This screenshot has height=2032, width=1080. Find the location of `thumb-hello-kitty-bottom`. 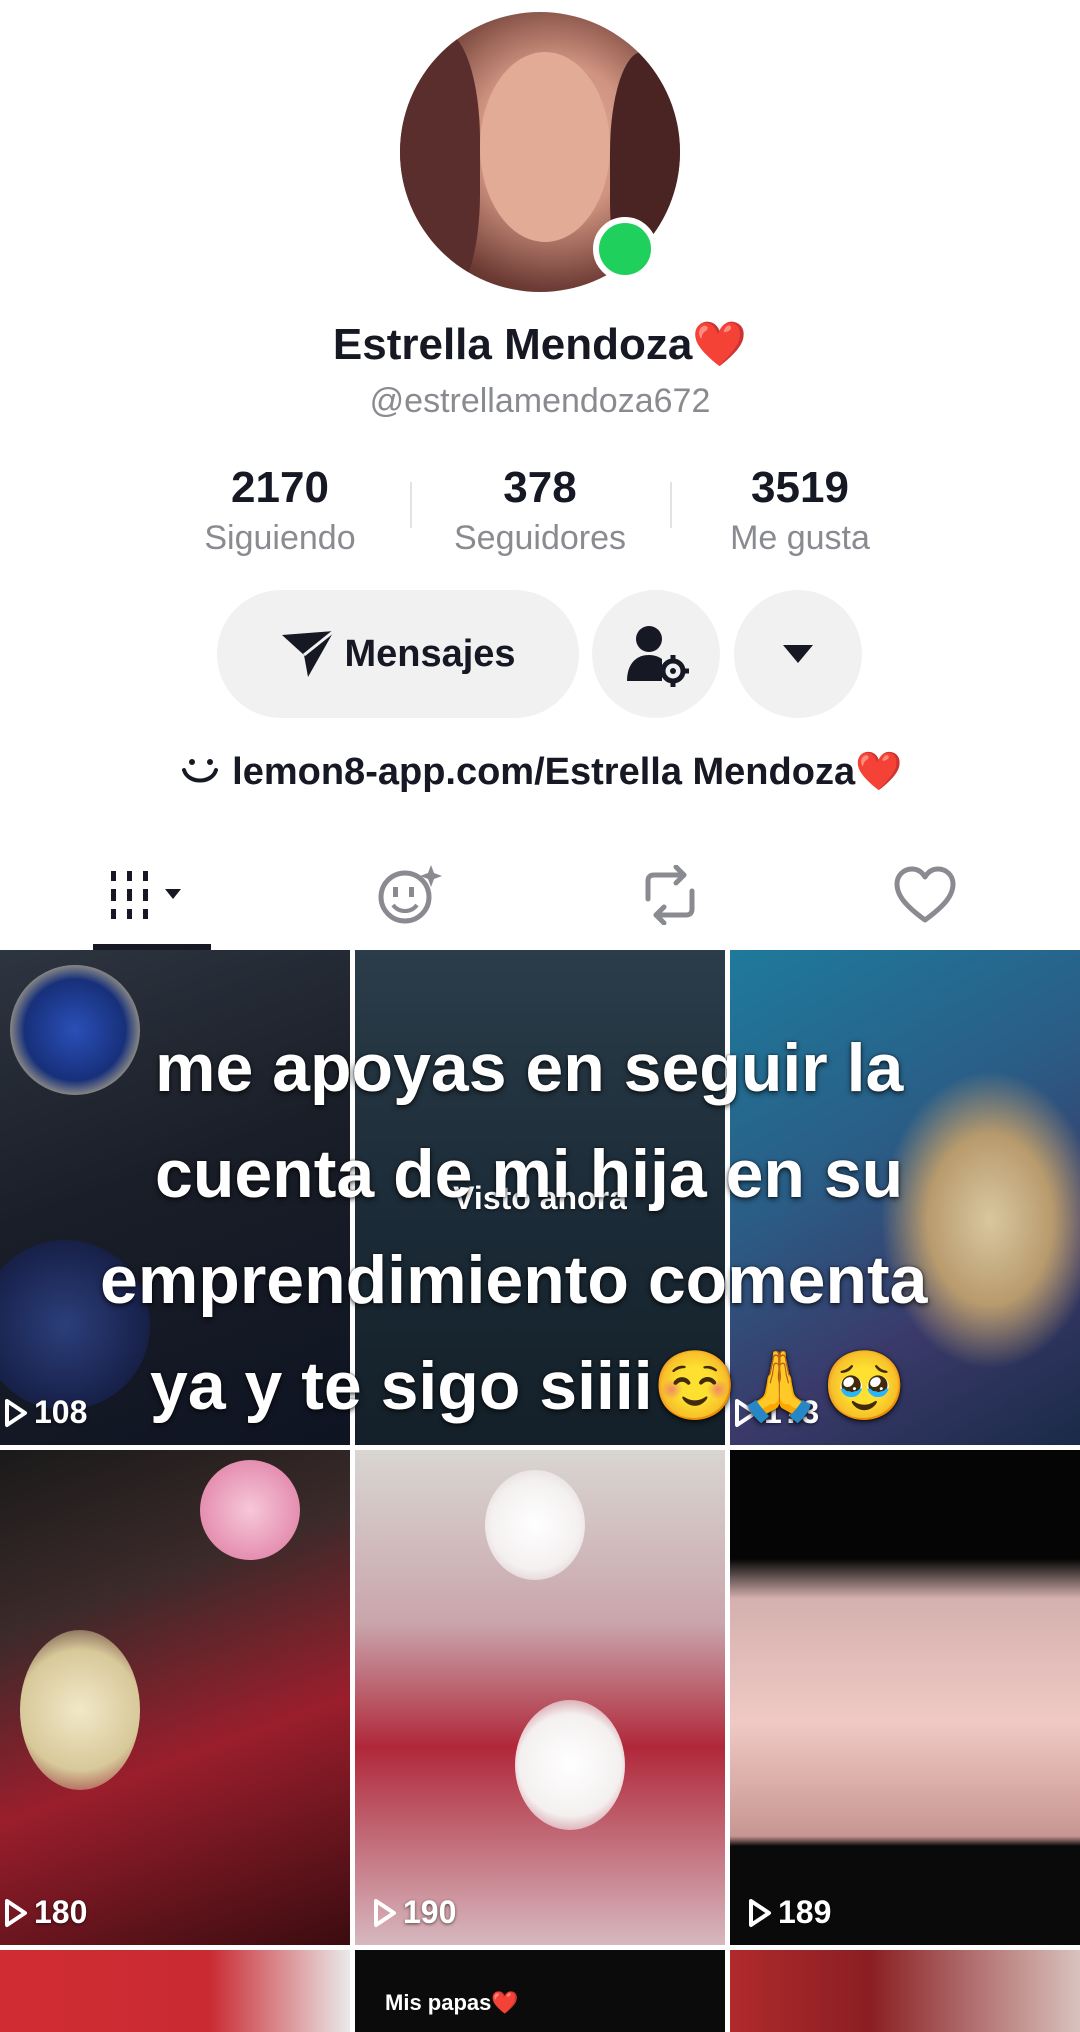

thumb-hello-kitty-bottom is located at coordinates (570, 1765).